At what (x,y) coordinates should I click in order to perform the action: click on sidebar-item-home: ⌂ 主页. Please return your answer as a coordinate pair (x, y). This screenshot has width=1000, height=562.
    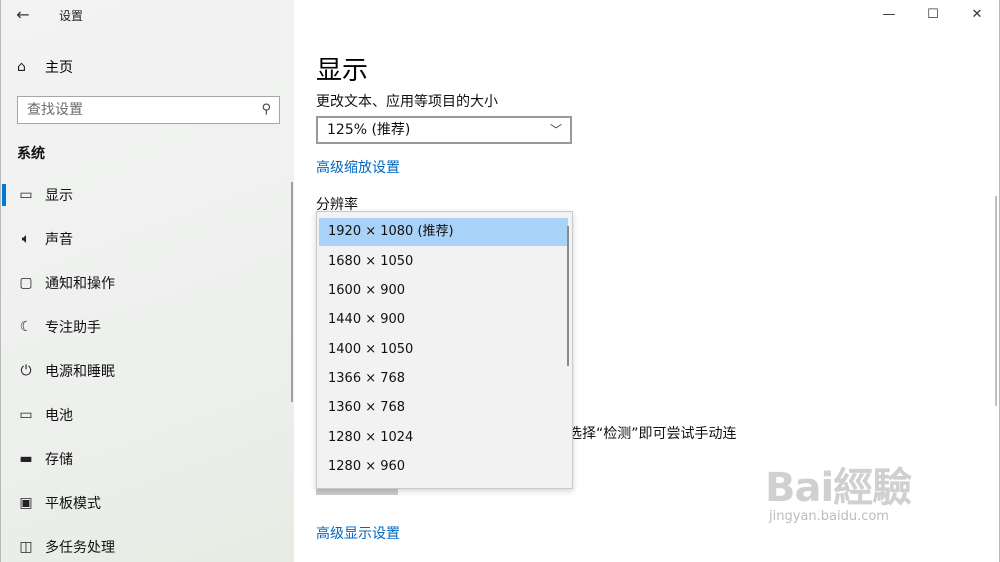
    Looking at the image, I should click on (45, 67).